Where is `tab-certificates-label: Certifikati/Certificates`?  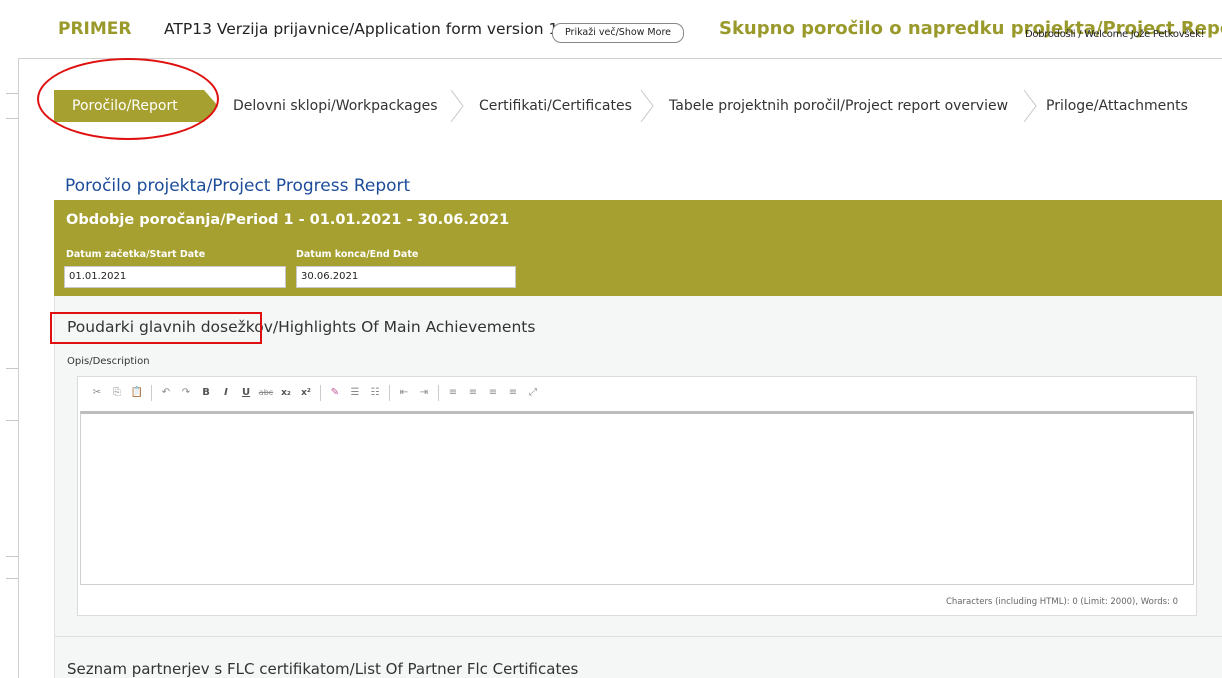
tab-certificates-label: Certifikati/Certificates is located at coordinates (555, 106).